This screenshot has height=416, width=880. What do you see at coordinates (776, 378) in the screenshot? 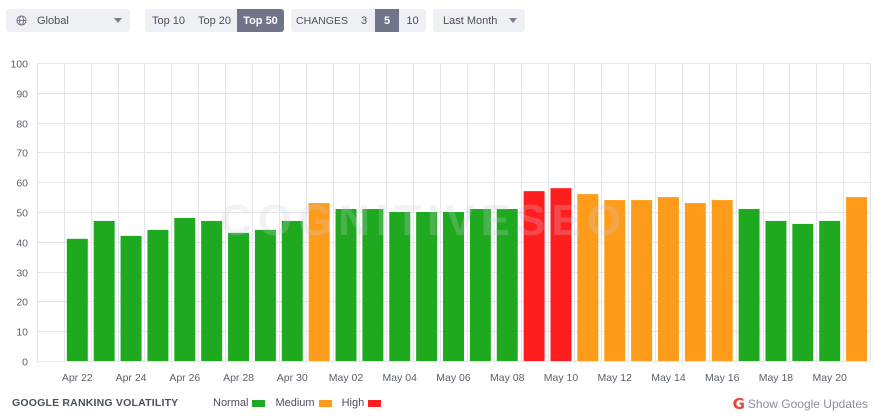
I see `x-tick-label: May 18` at bounding box center [776, 378].